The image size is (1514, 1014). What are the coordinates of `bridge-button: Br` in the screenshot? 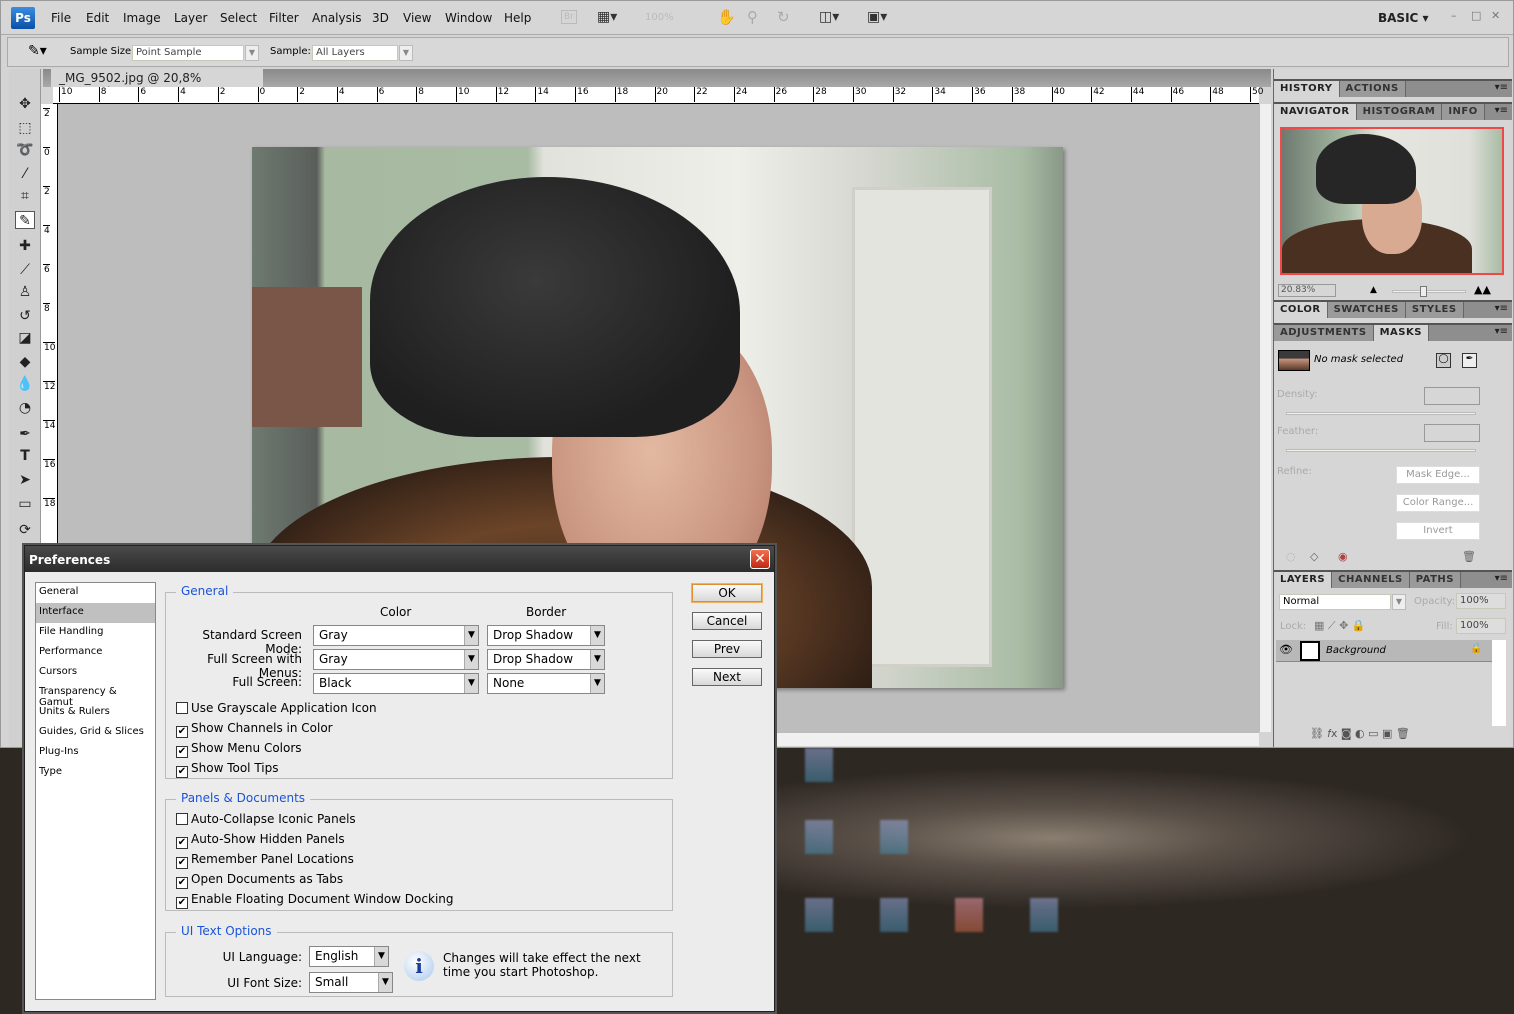 It's located at (569, 17).